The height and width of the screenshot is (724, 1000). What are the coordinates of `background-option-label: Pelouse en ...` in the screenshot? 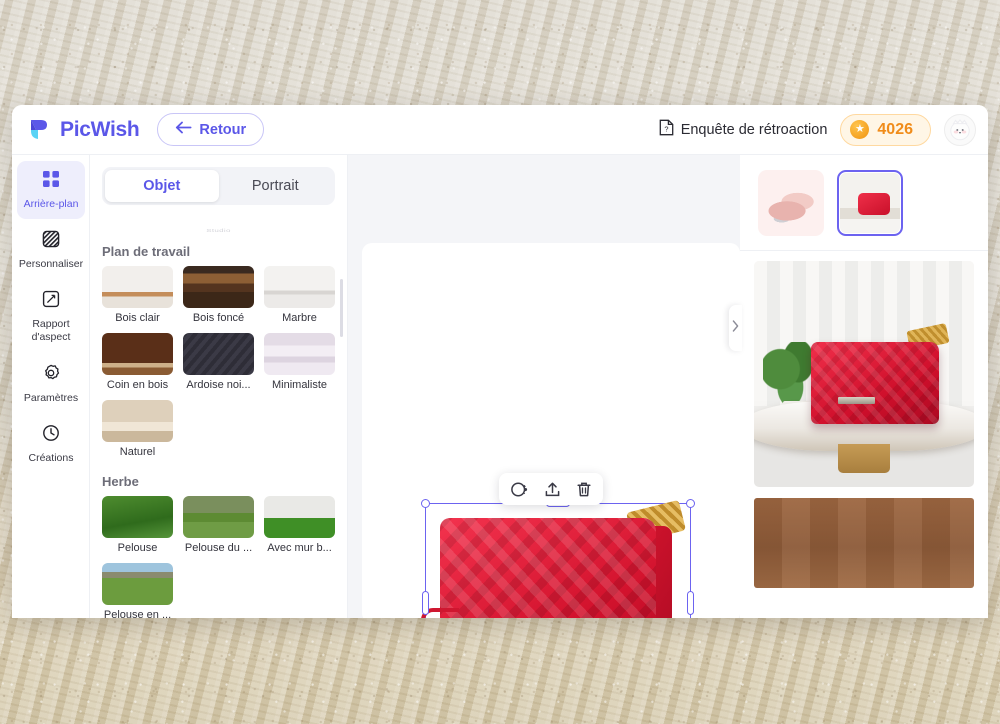 It's located at (137, 613).